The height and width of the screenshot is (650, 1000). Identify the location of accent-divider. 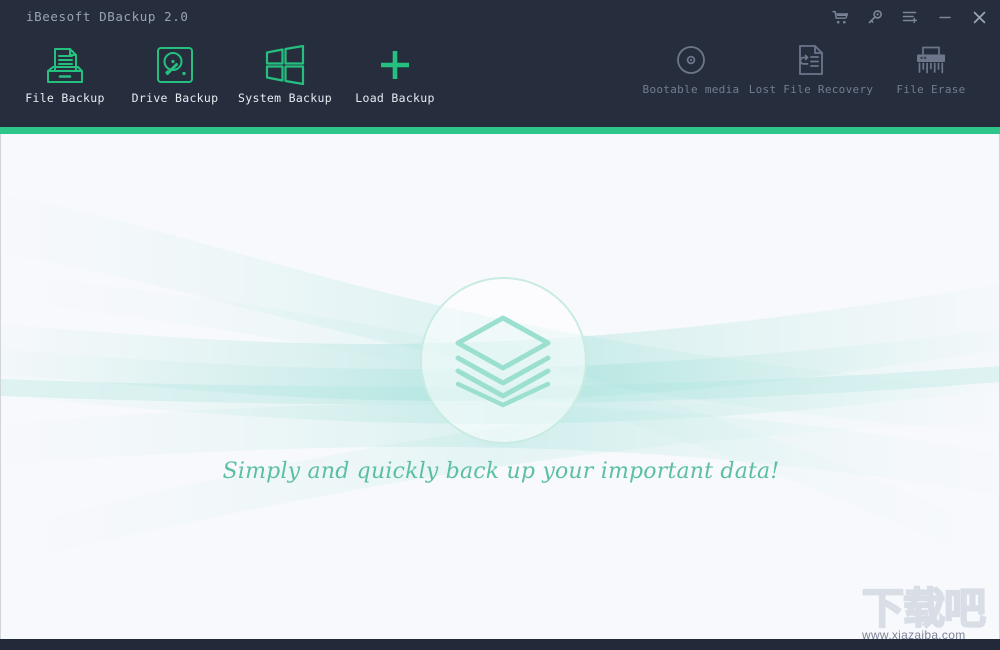
(500, 130).